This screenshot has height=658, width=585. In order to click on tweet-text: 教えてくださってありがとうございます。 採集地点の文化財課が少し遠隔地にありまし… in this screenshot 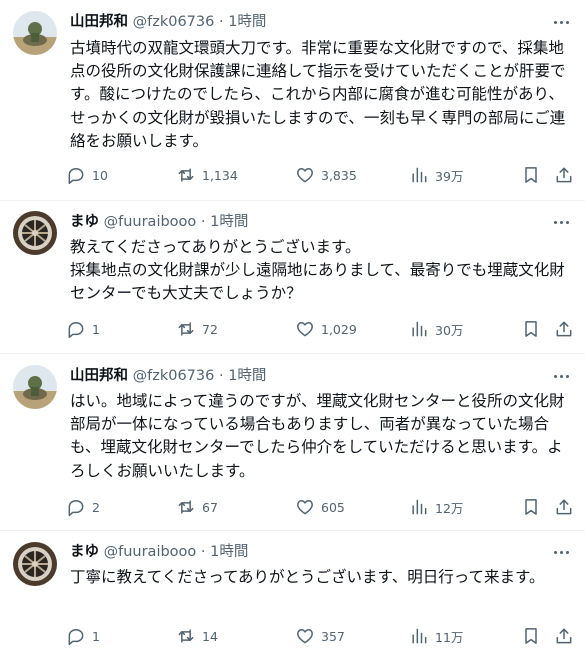, I will do `click(317, 270)`.